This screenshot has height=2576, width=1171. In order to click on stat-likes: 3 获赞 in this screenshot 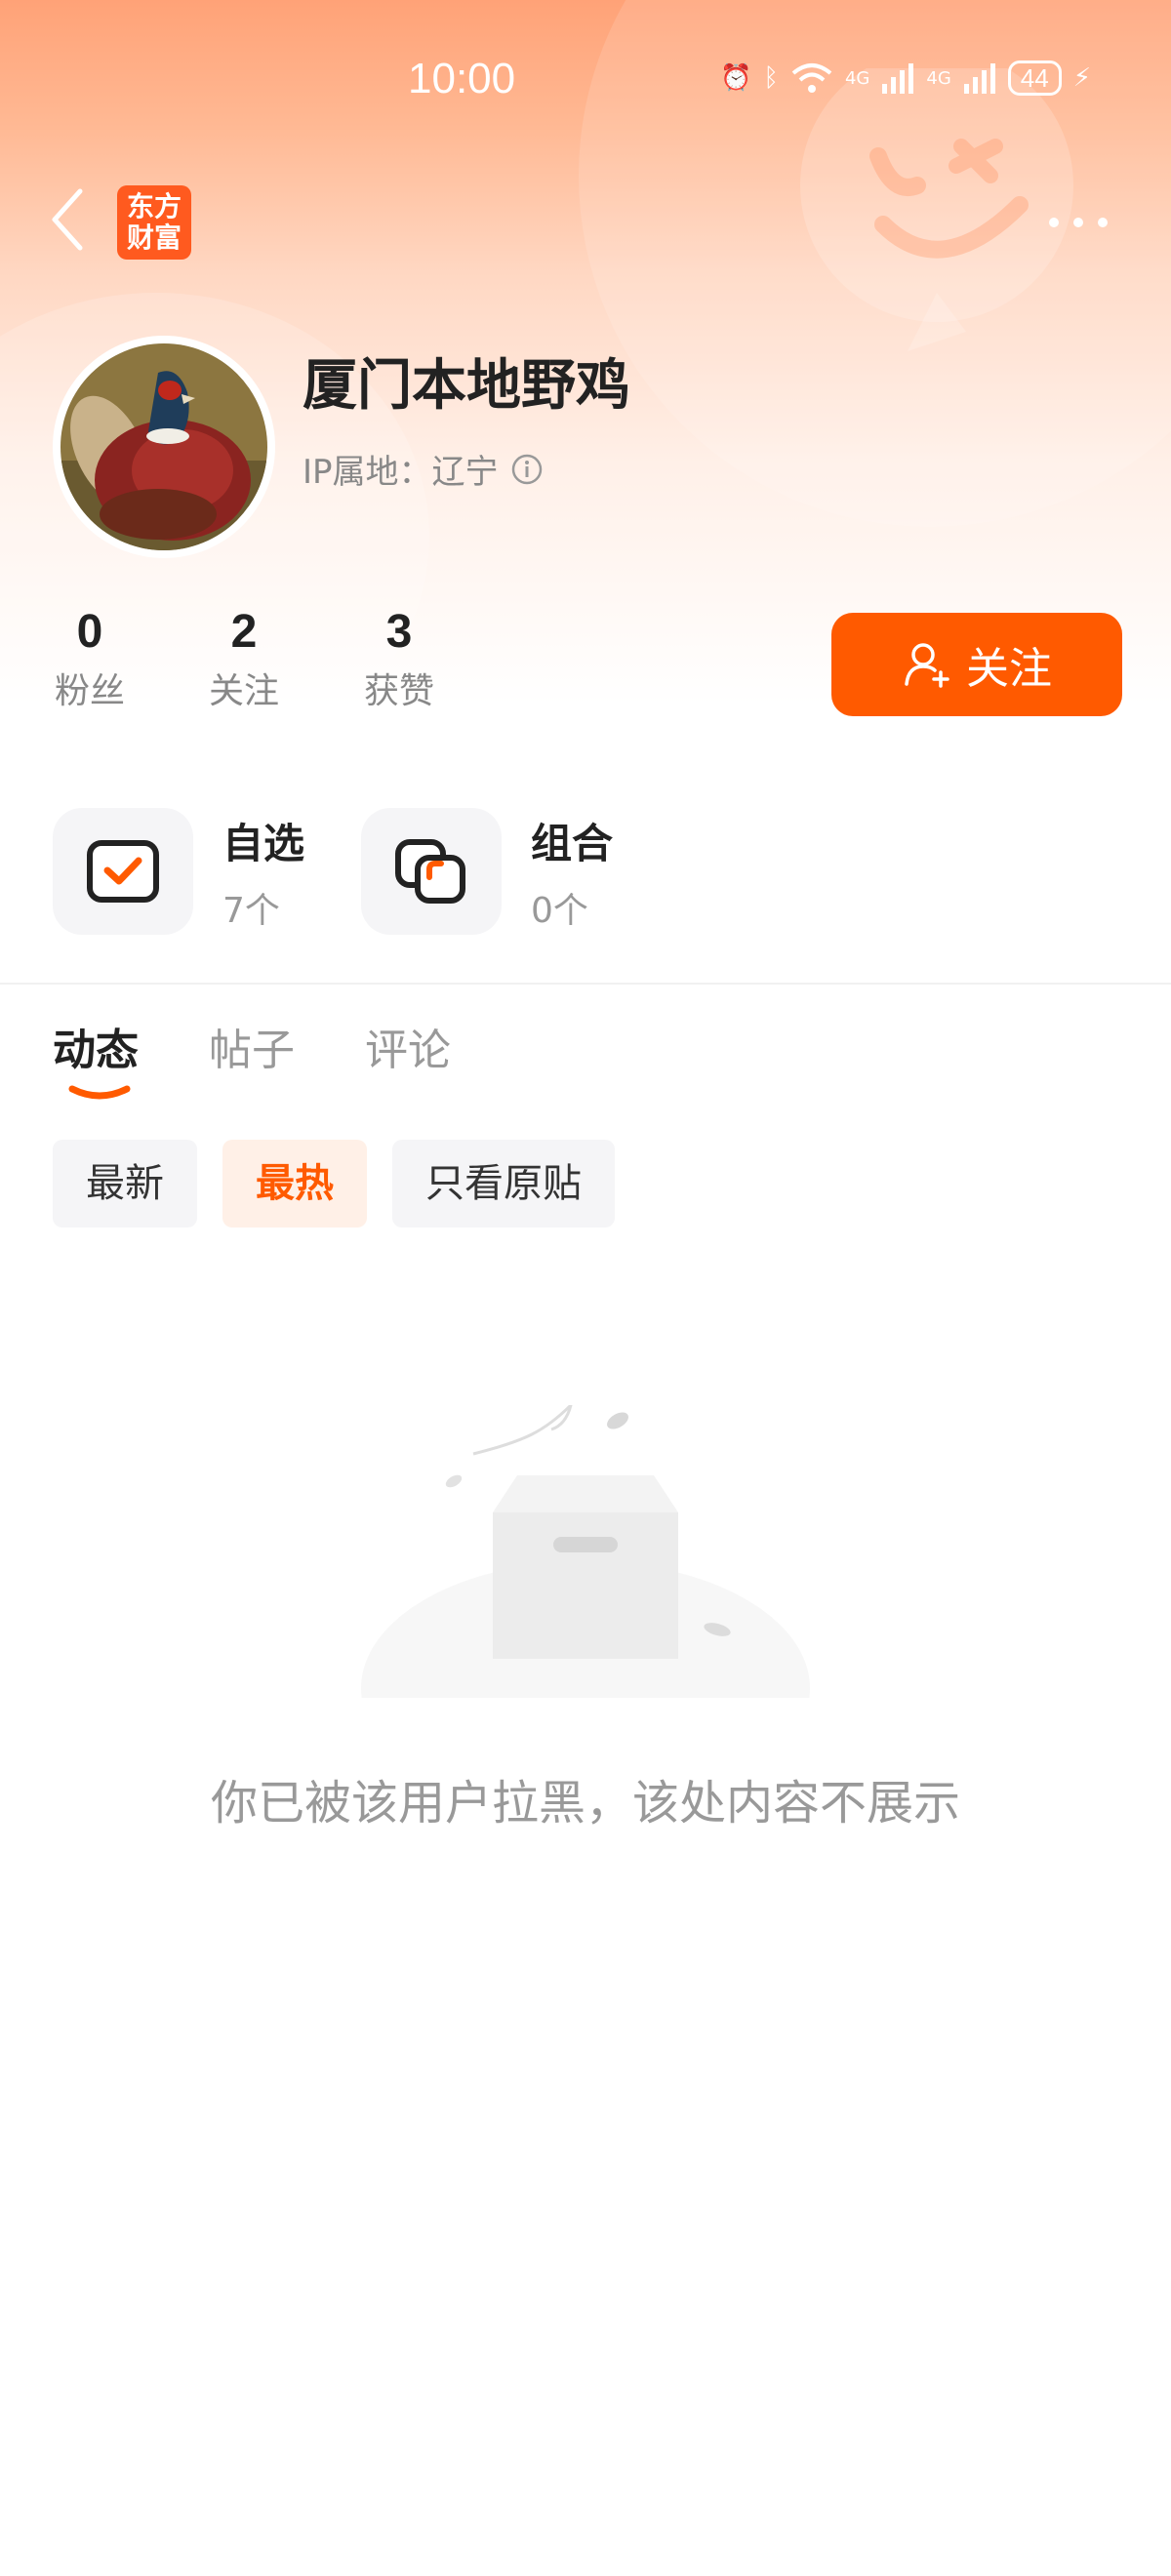, I will do `click(399, 659)`.